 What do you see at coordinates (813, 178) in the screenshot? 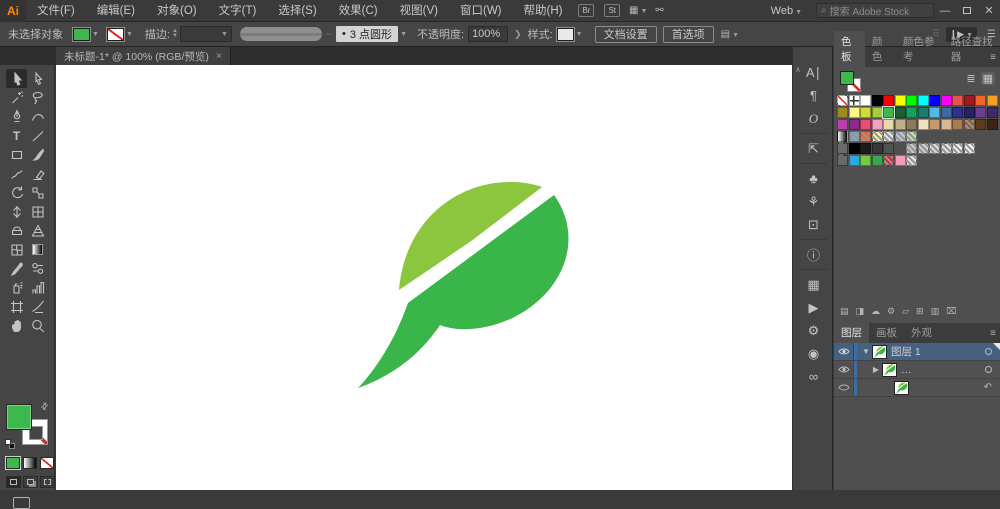
I see `symbols-panel-icon: ♣` at bounding box center [813, 178].